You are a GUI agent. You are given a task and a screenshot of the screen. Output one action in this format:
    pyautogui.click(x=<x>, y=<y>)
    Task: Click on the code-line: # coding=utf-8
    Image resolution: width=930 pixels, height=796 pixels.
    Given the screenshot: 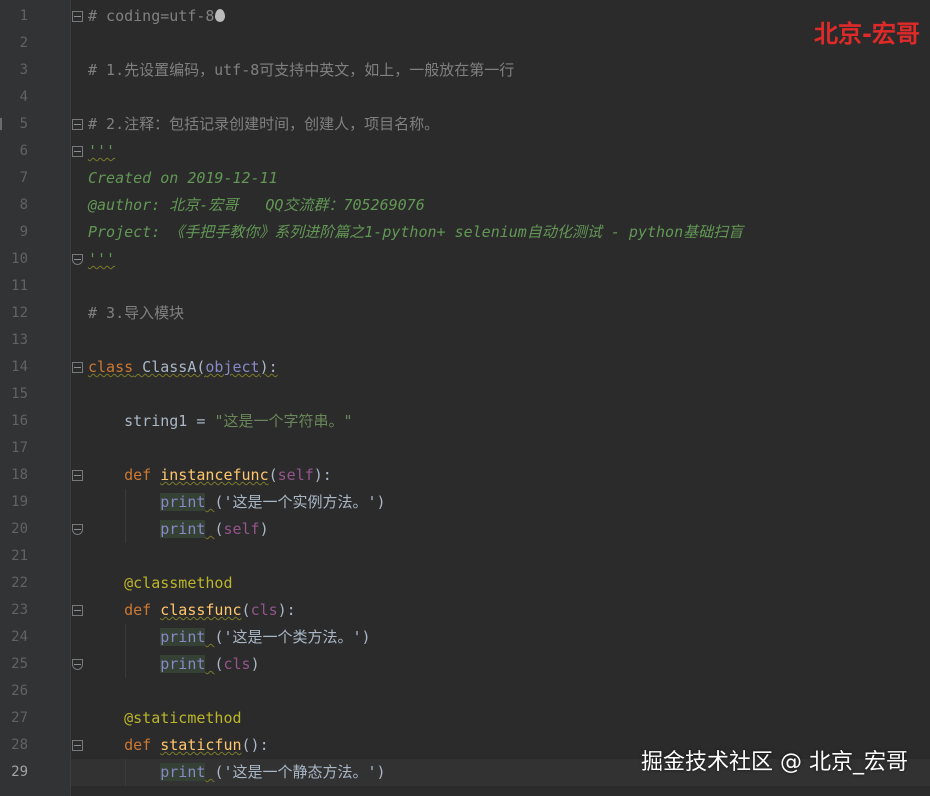 What is the action you would take?
    pyautogui.click(x=157, y=16)
    